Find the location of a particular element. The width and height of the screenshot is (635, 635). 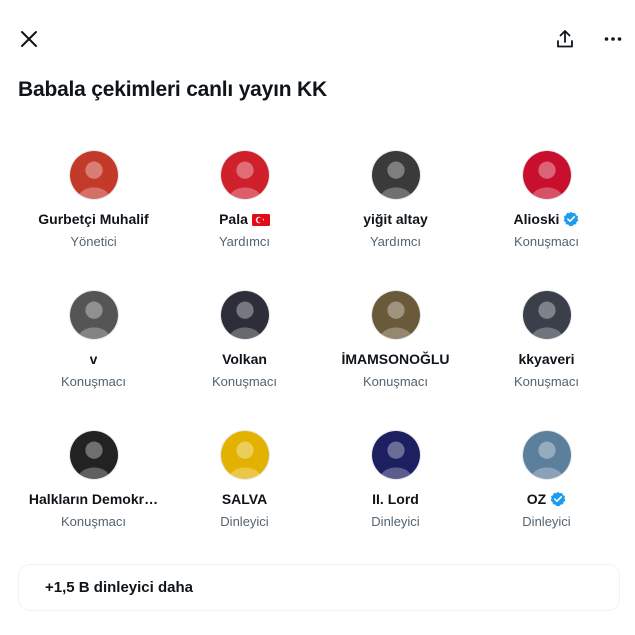

more-options-icon is located at coordinates (613, 39).